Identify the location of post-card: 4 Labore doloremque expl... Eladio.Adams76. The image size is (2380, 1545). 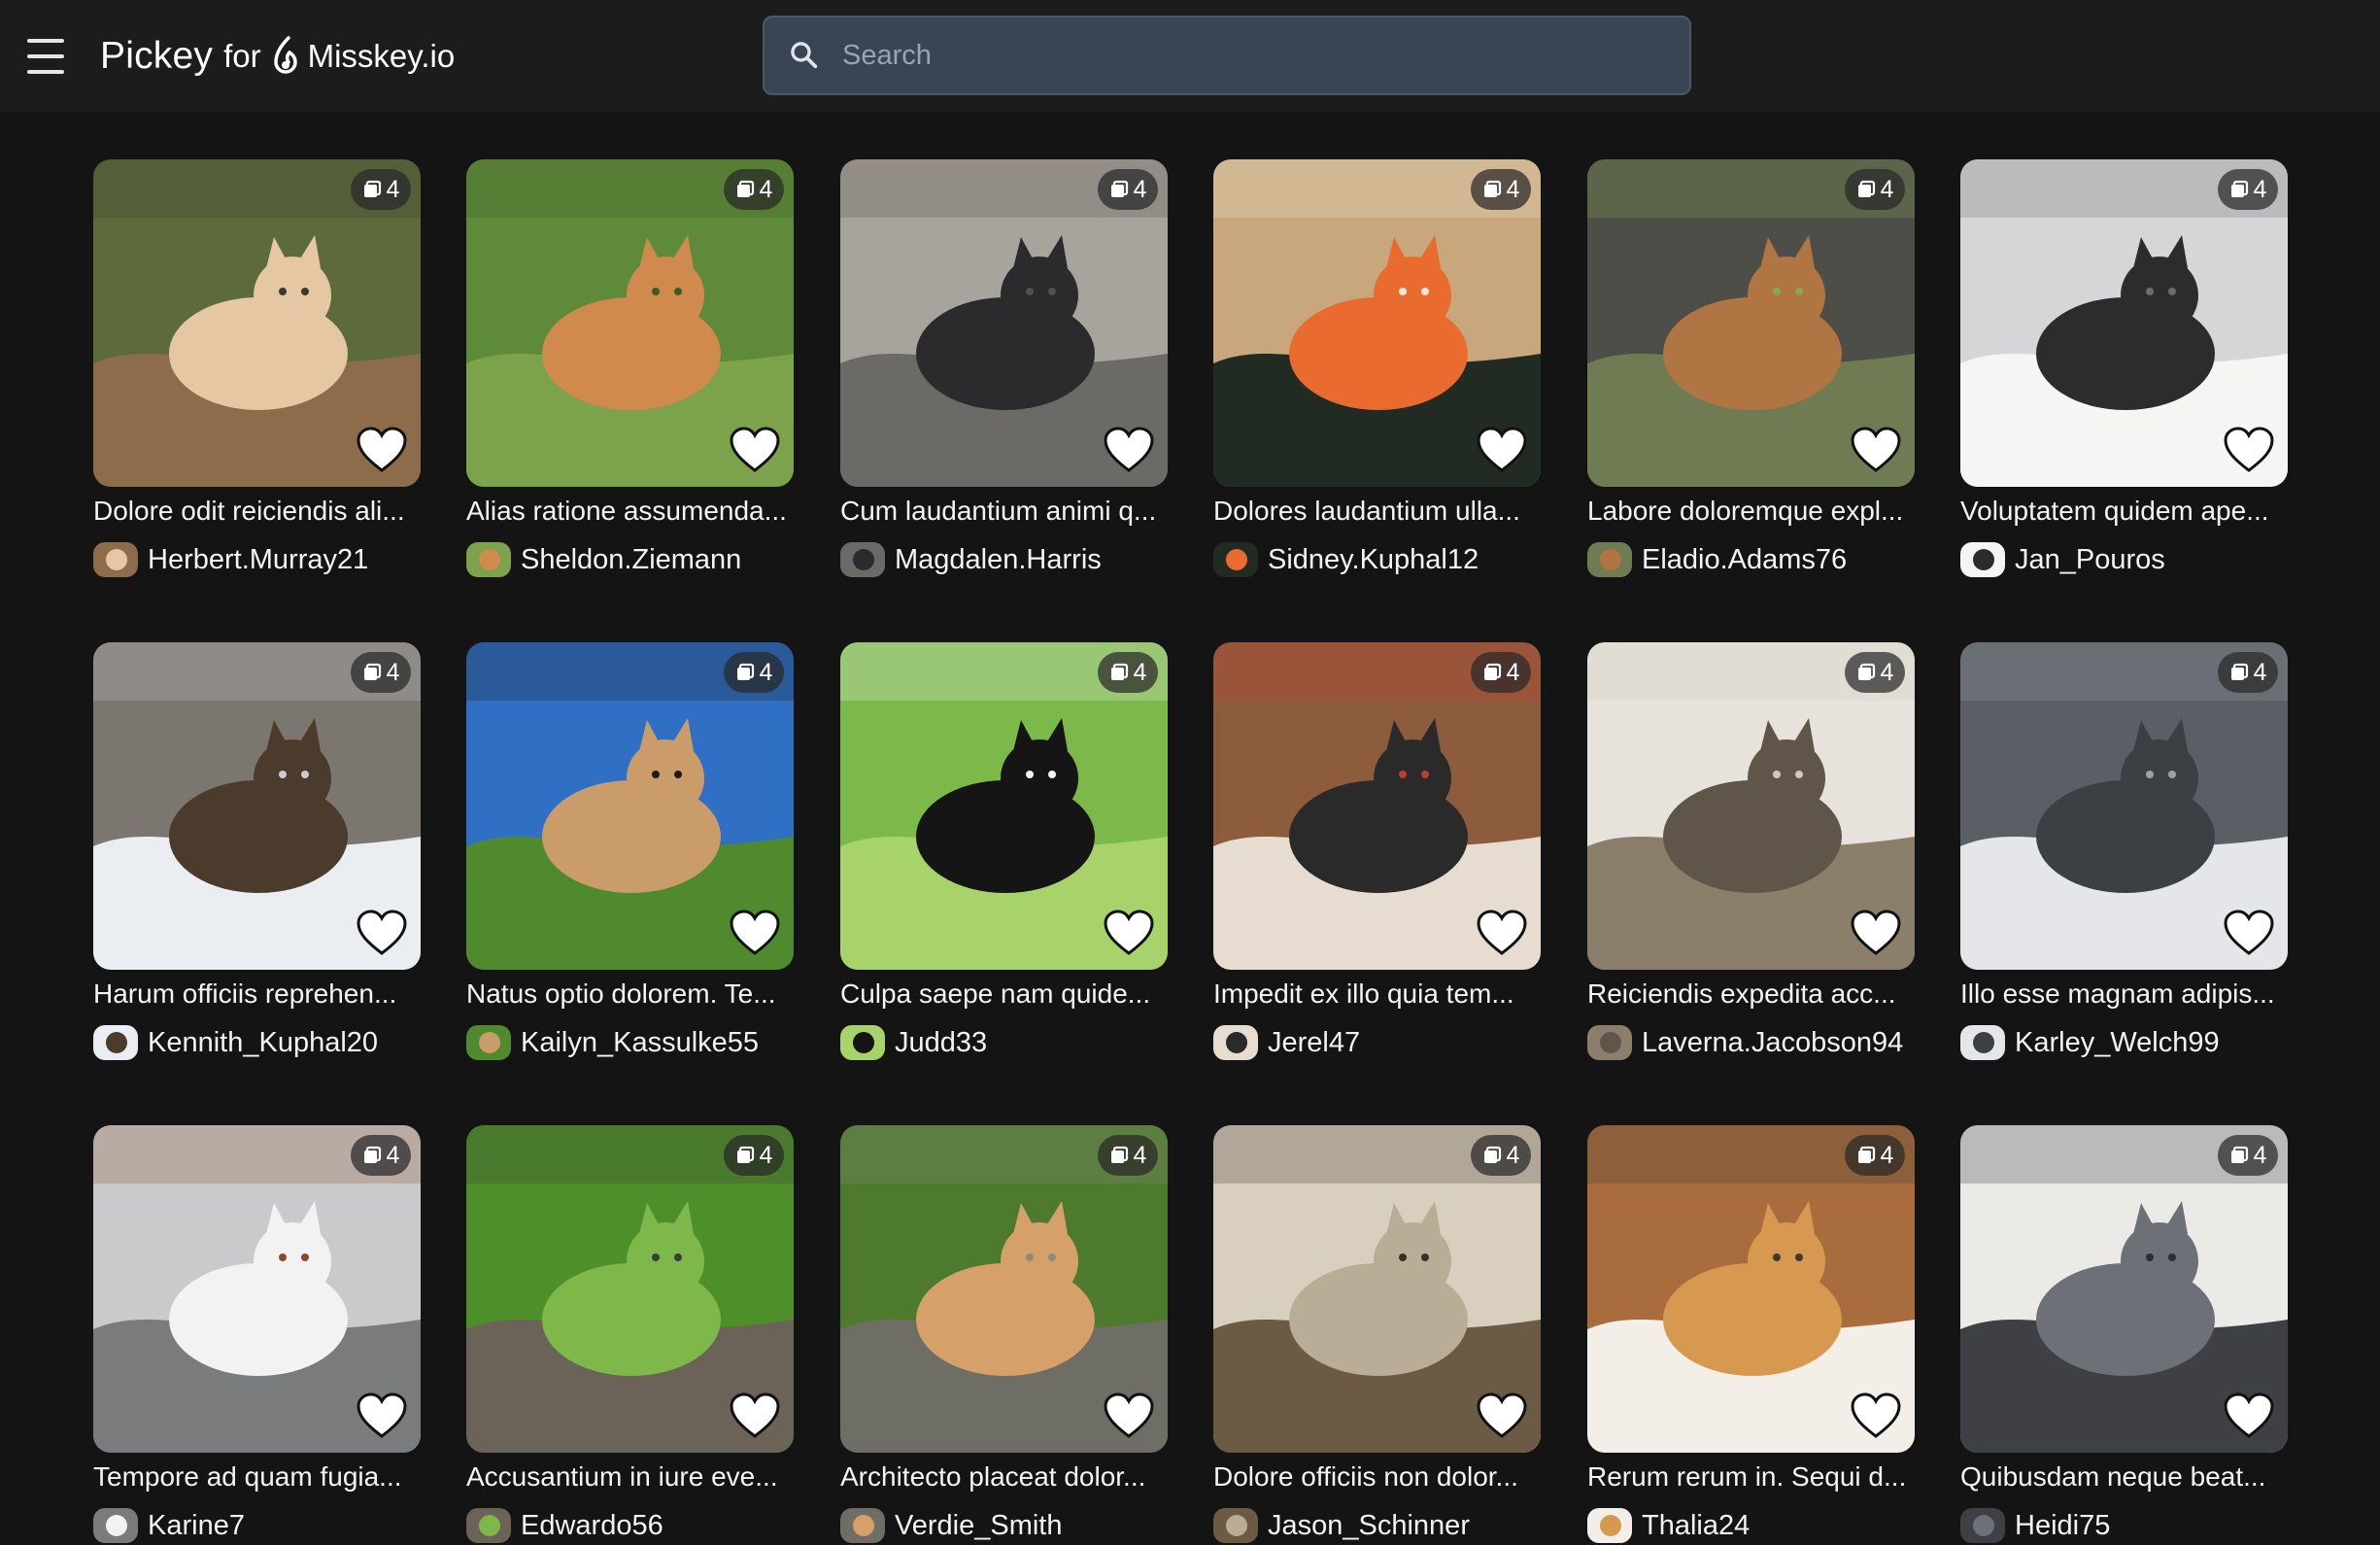
(1751, 368).